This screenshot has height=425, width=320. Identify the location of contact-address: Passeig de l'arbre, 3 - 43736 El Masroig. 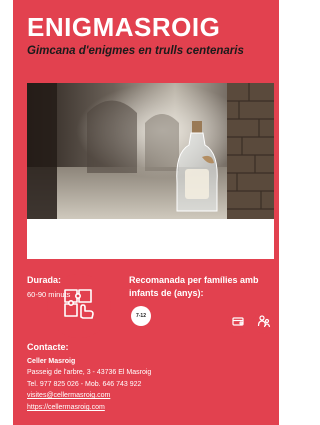
(89, 372).